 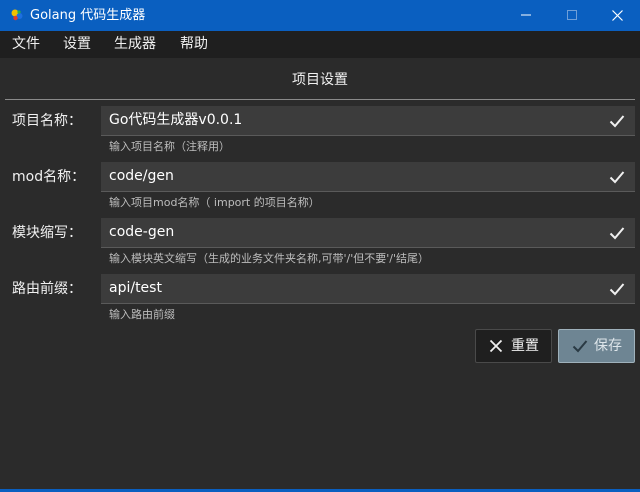 What do you see at coordinates (368, 289) in the screenshot?
I see `route-prefix-input: api/test` at bounding box center [368, 289].